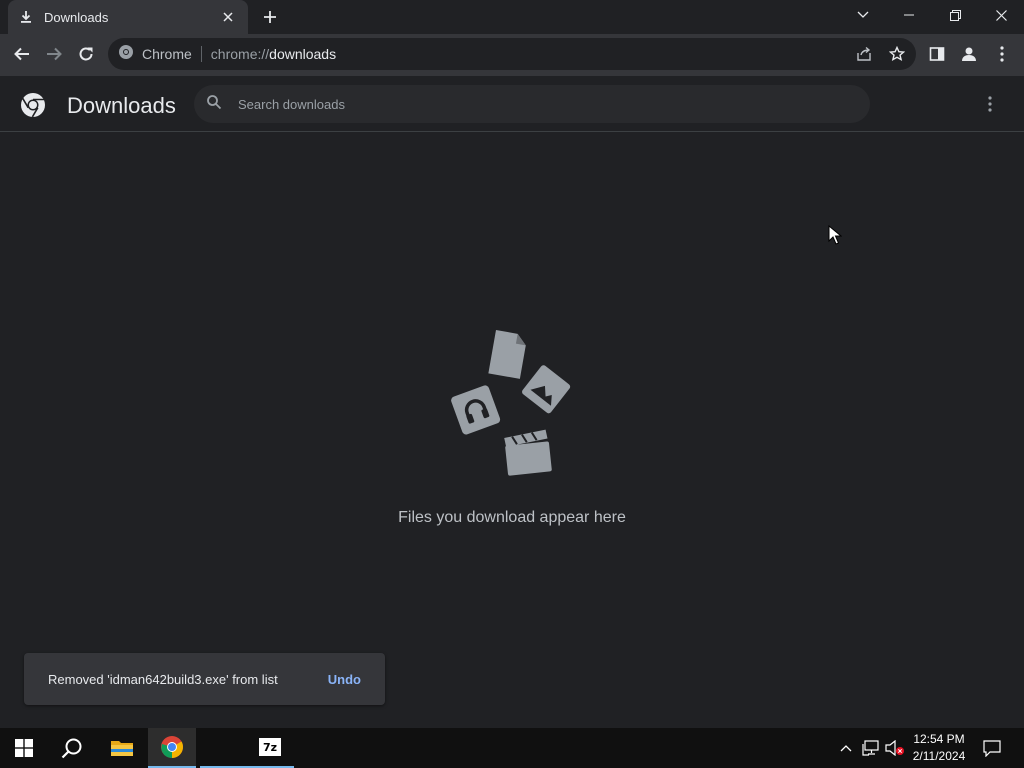 The width and height of the screenshot is (1024, 768). Describe the element at coordinates (128, 17) in the screenshot. I see `tab-downloads: Downloads` at that location.